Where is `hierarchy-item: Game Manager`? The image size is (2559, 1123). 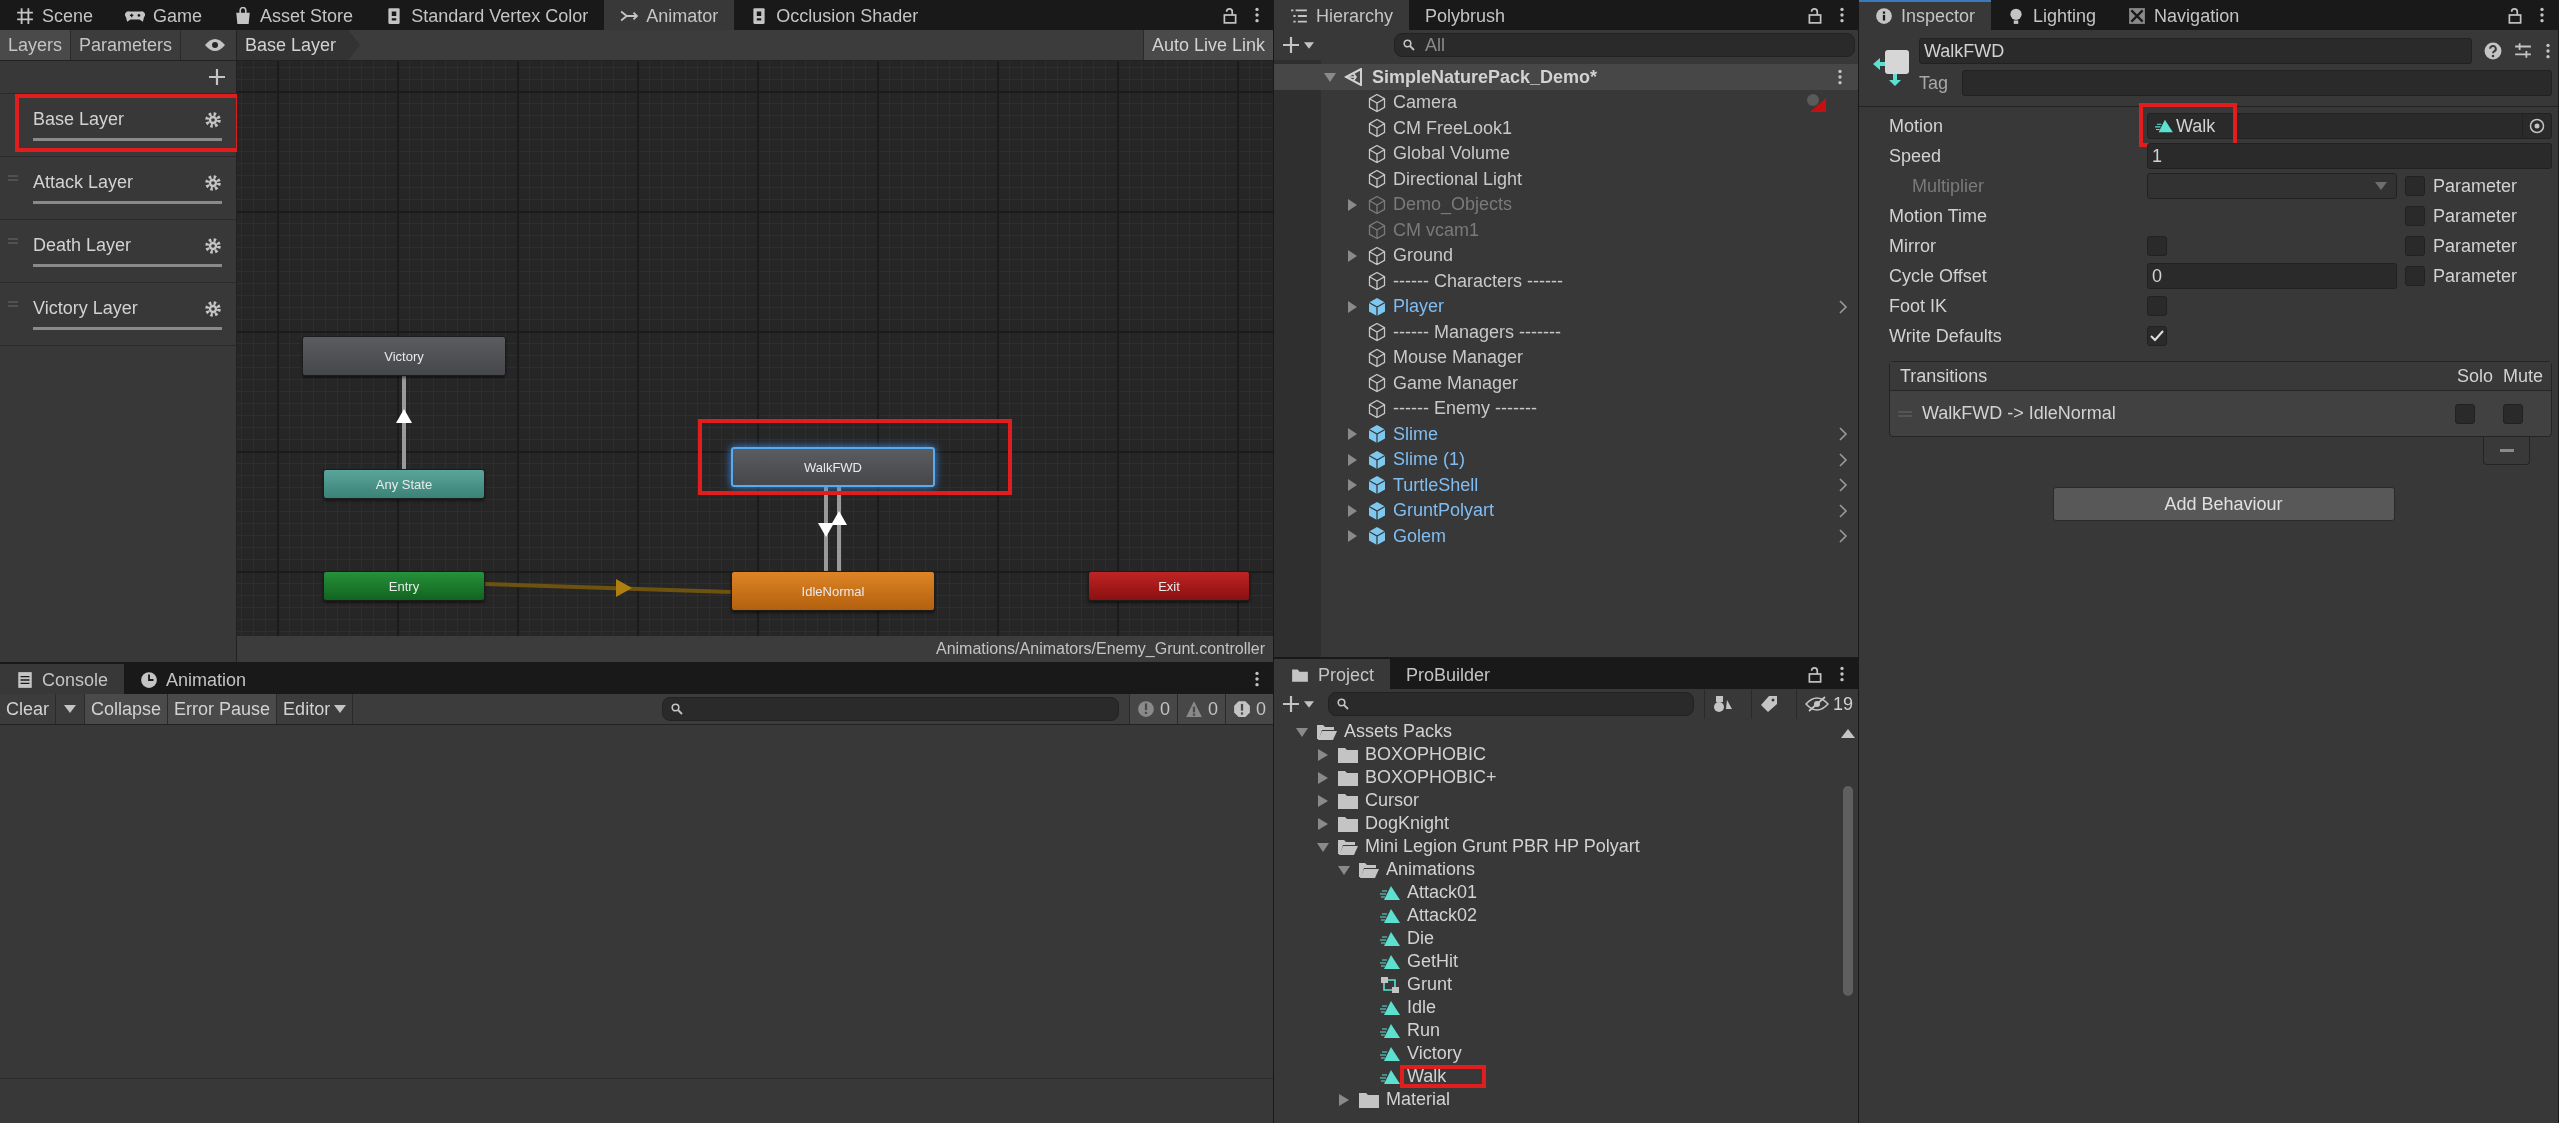
hierarchy-item: Game Manager is located at coordinates (1566, 383).